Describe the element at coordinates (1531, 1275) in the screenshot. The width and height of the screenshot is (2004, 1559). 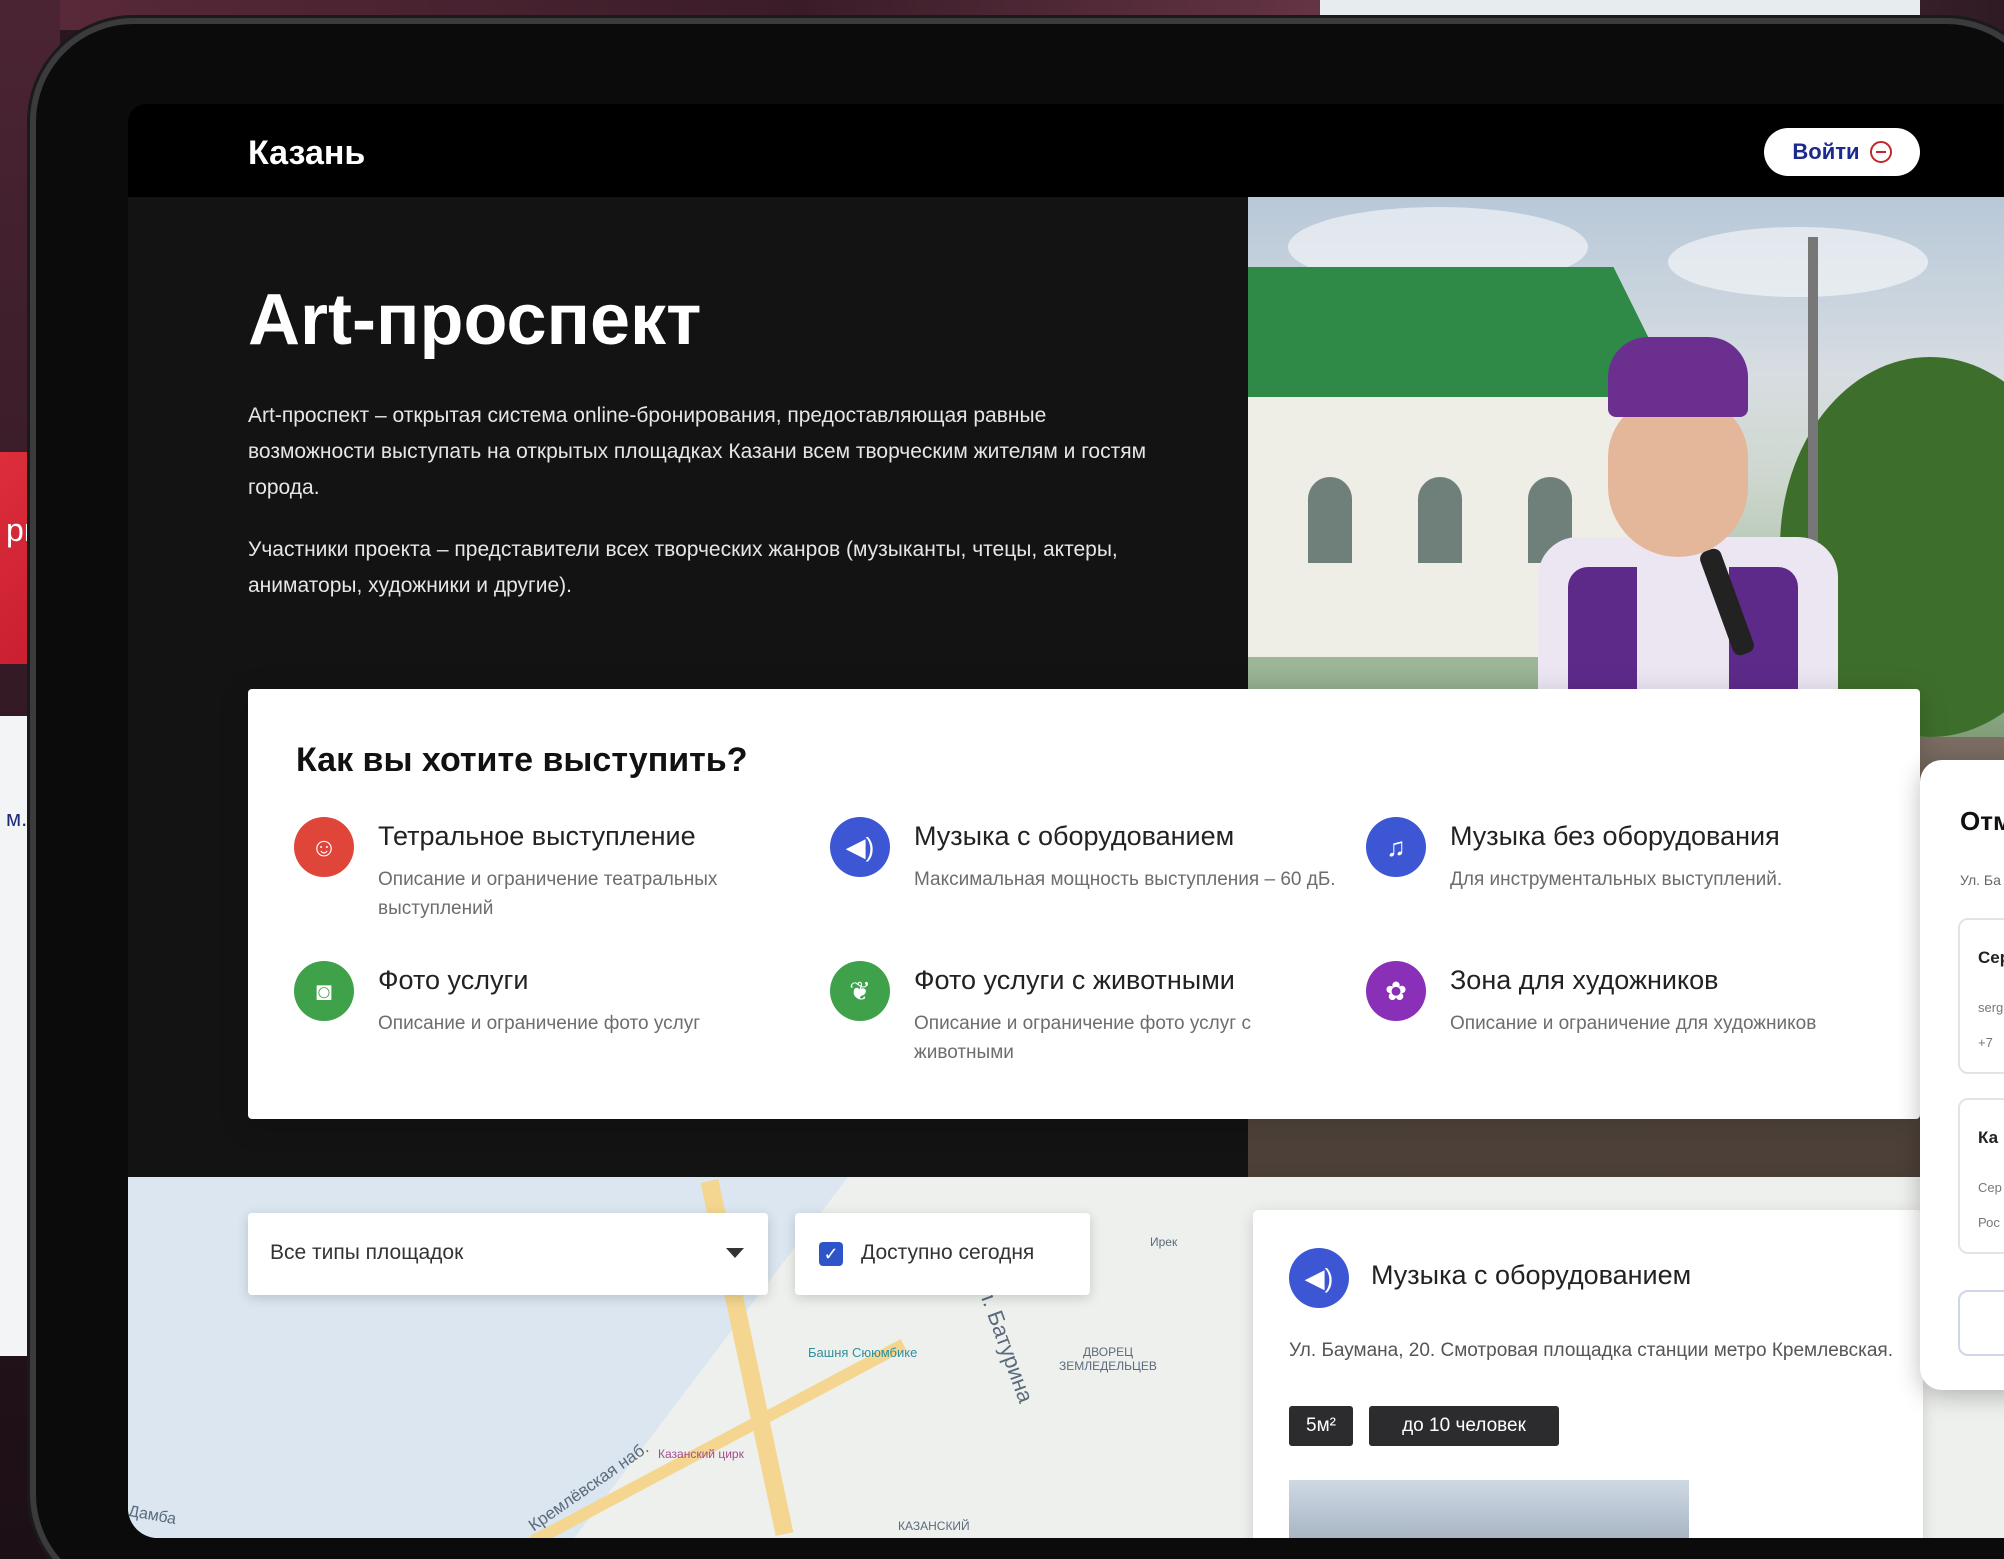
I see `place-name: Музыка с оборудованием` at that location.